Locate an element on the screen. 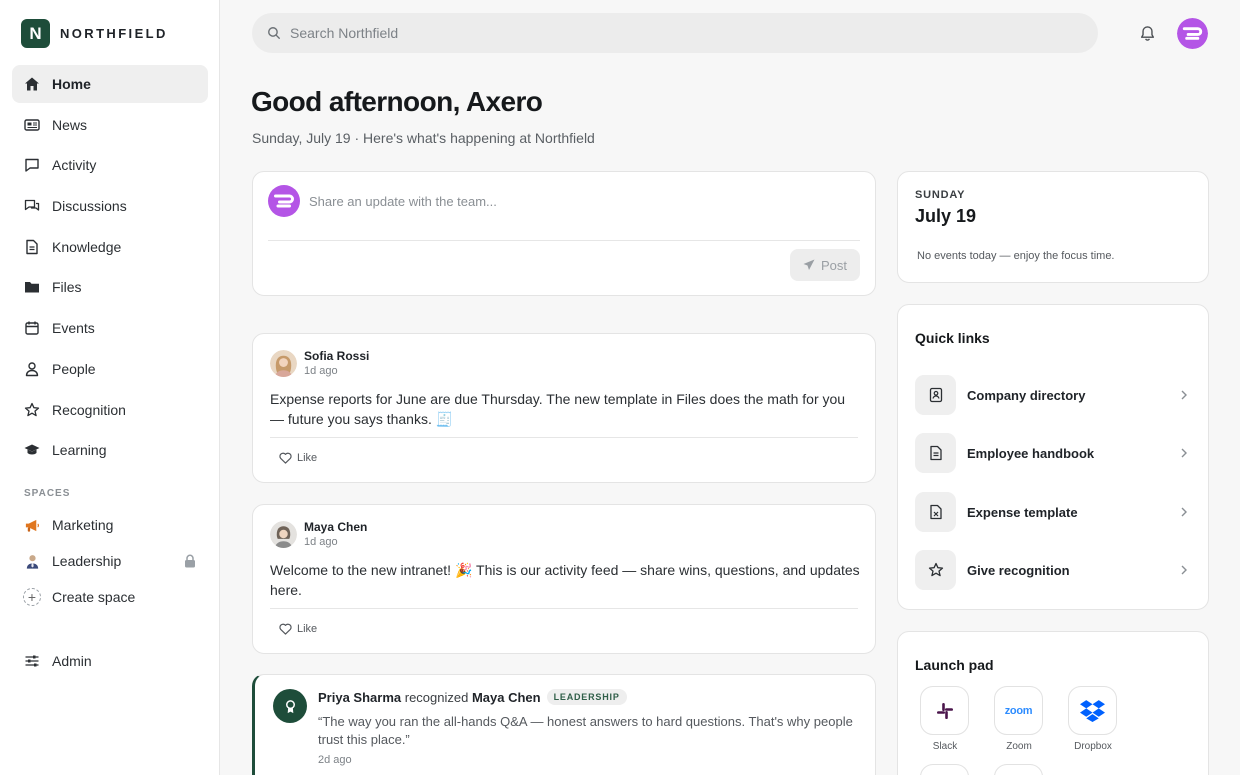  brand-logo: N is located at coordinates (35, 33).